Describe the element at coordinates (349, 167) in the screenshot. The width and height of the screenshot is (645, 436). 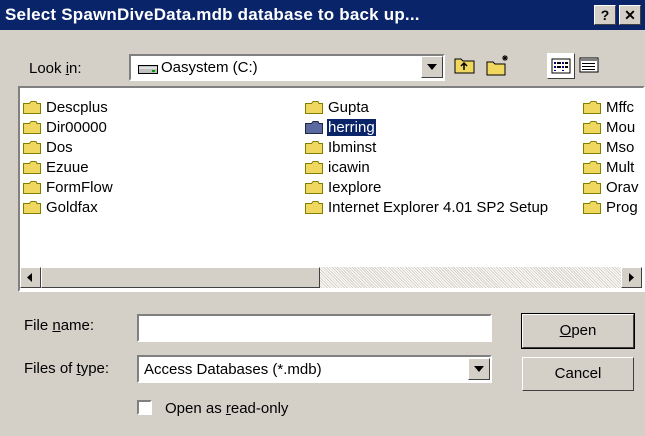
I see `file-name: icawin` at that location.